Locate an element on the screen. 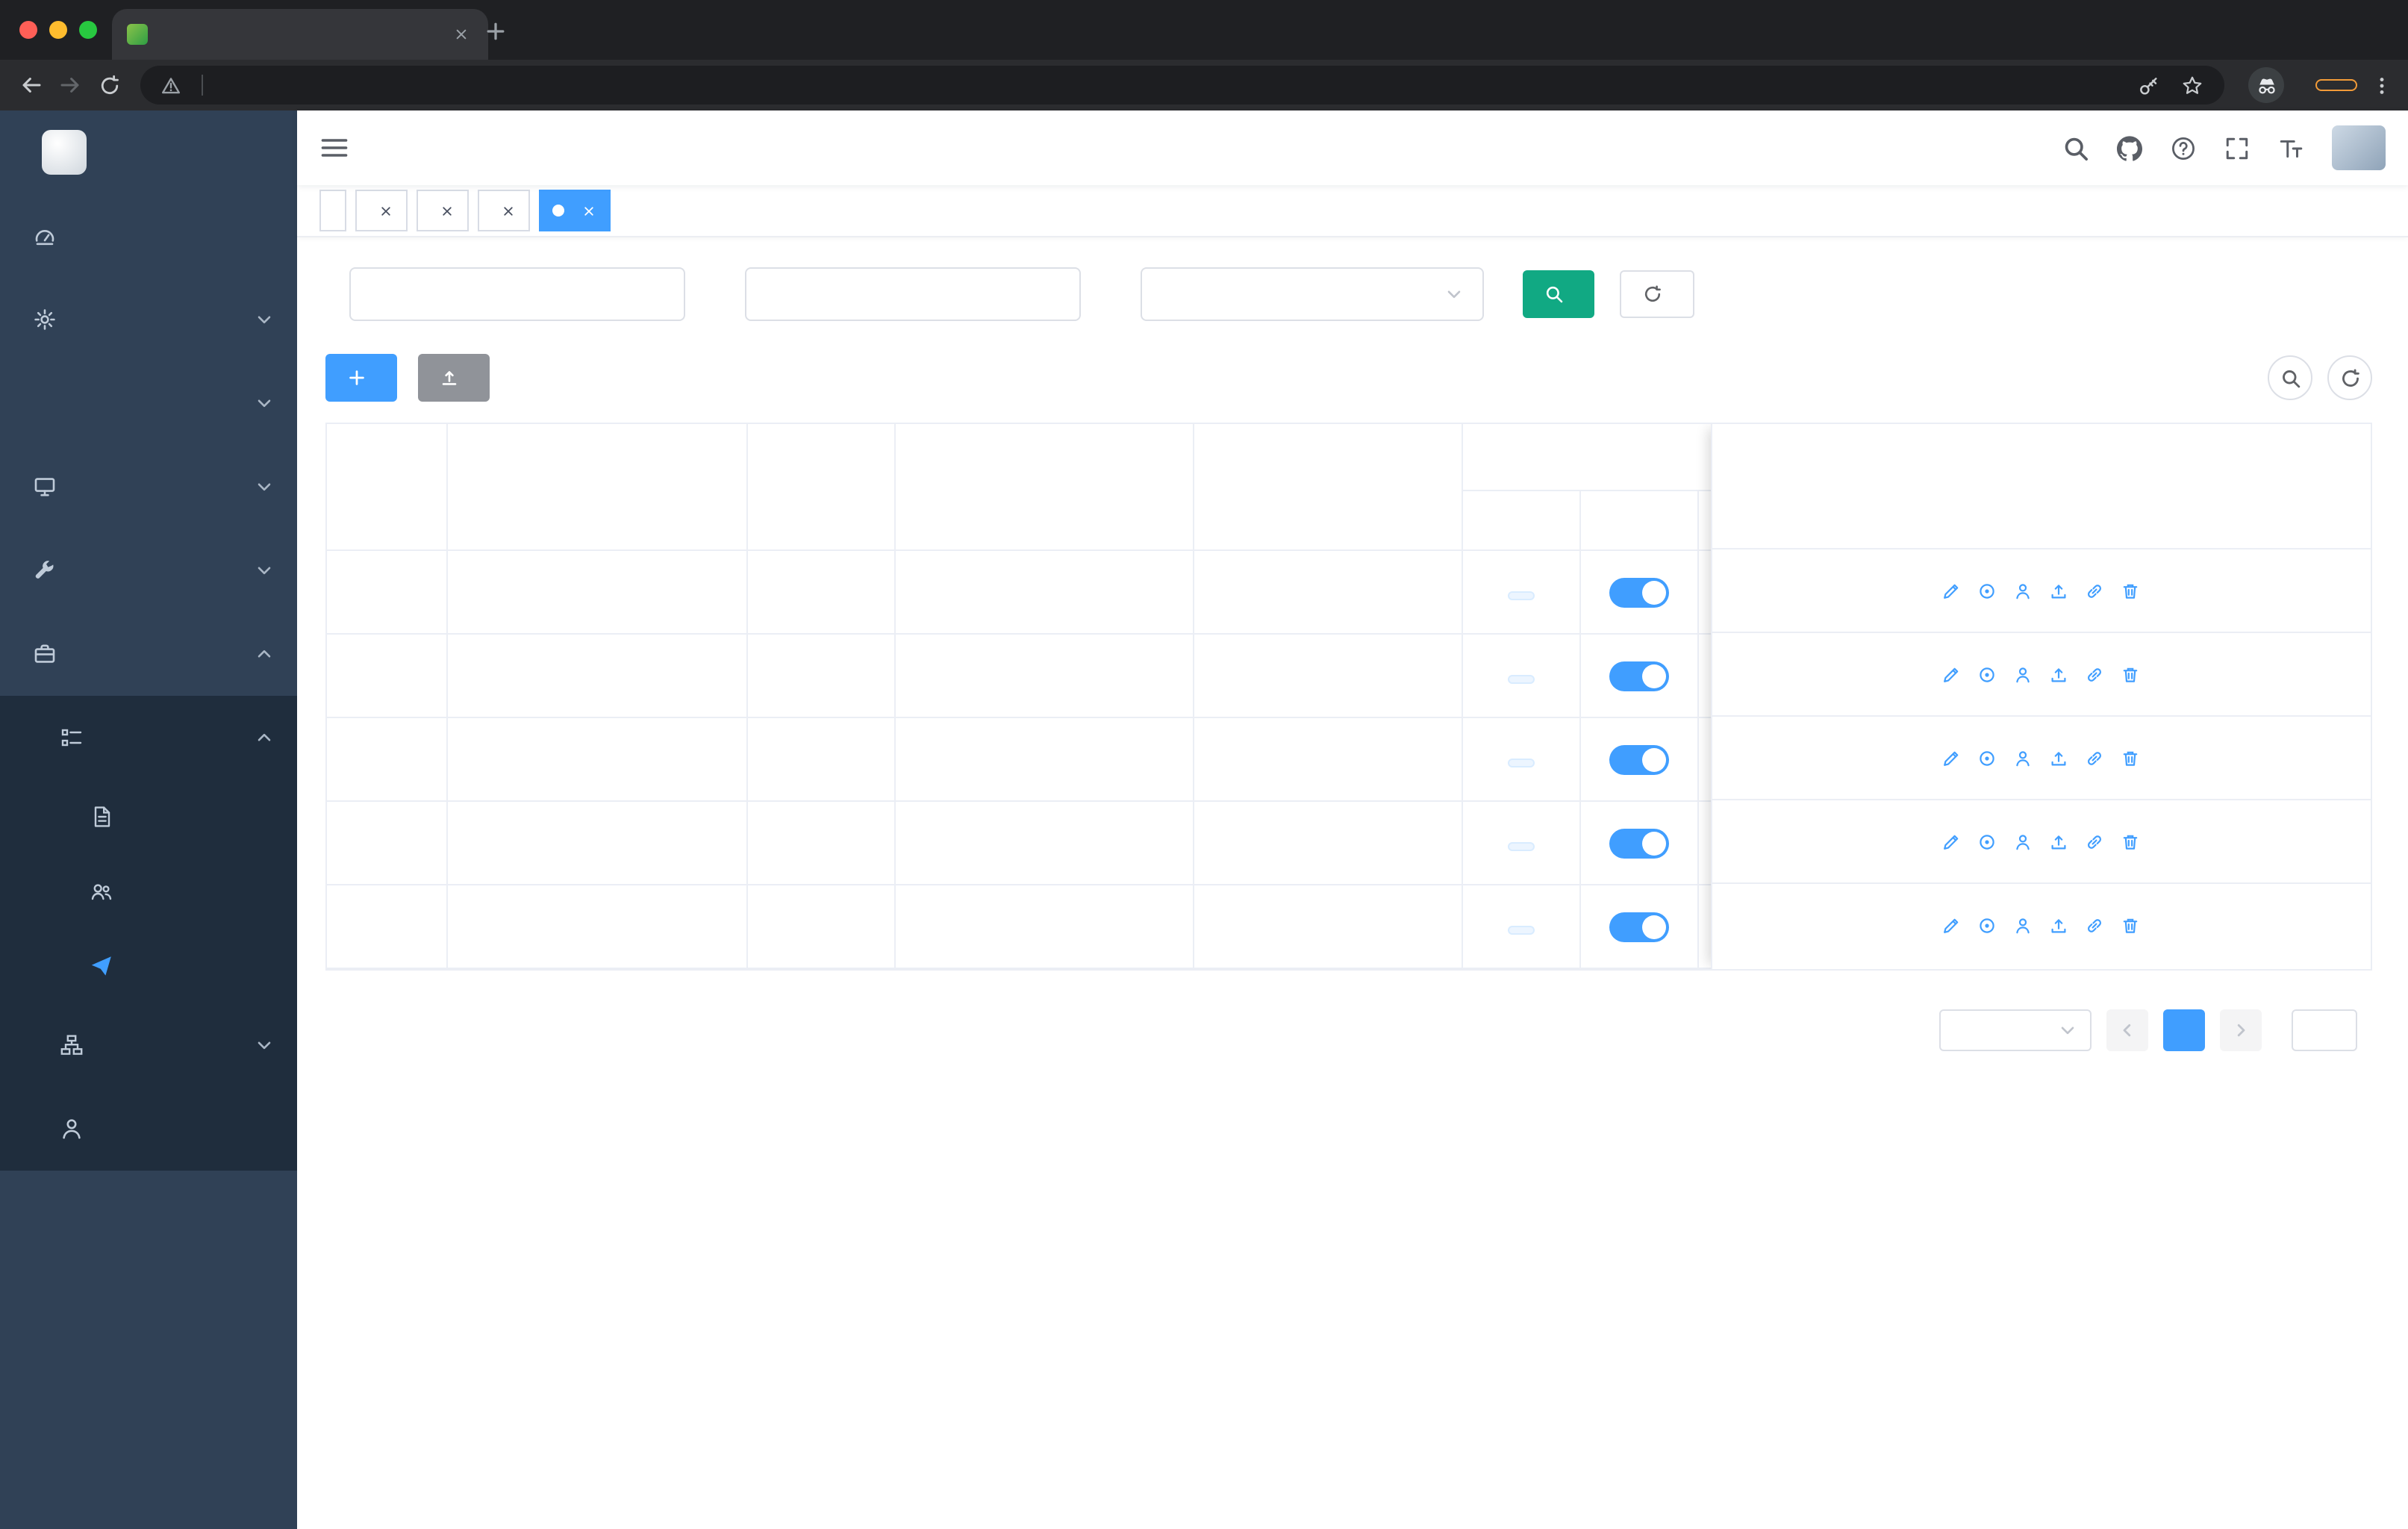  forward-icon is located at coordinates (70, 85).